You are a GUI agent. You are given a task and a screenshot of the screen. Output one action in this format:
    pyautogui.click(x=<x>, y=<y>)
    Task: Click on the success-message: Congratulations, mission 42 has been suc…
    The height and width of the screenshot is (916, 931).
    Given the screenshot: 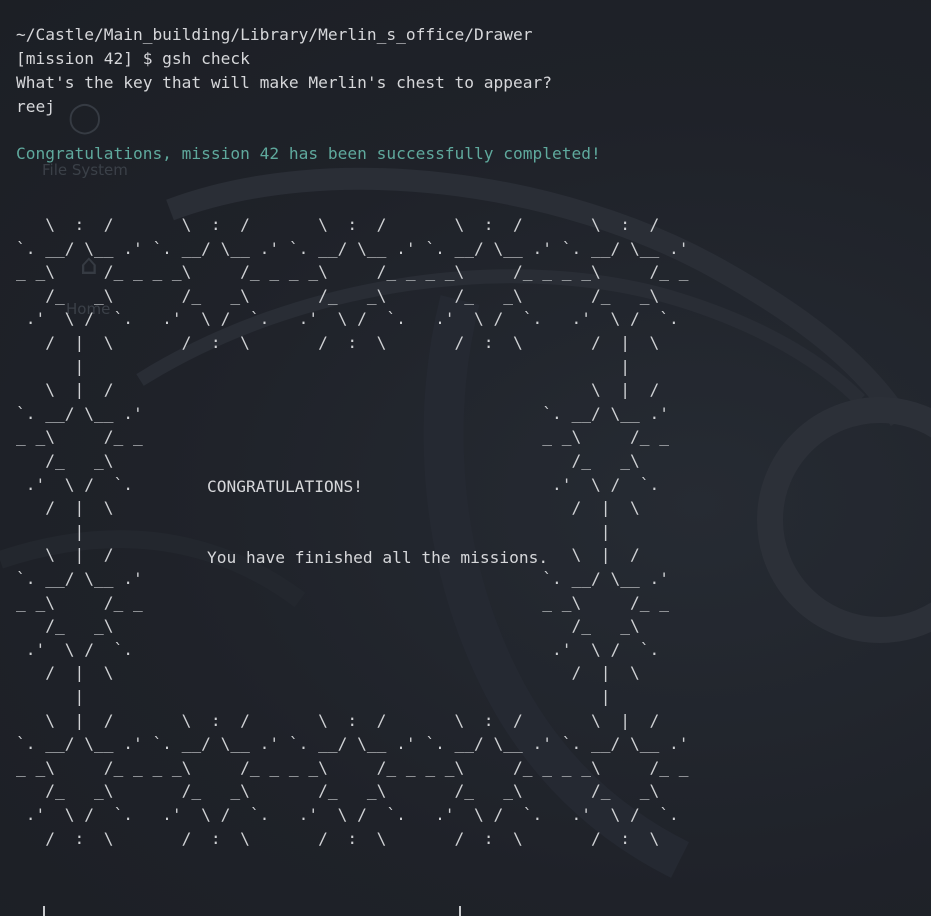 What is the action you would take?
    pyautogui.click(x=308, y=153)
    